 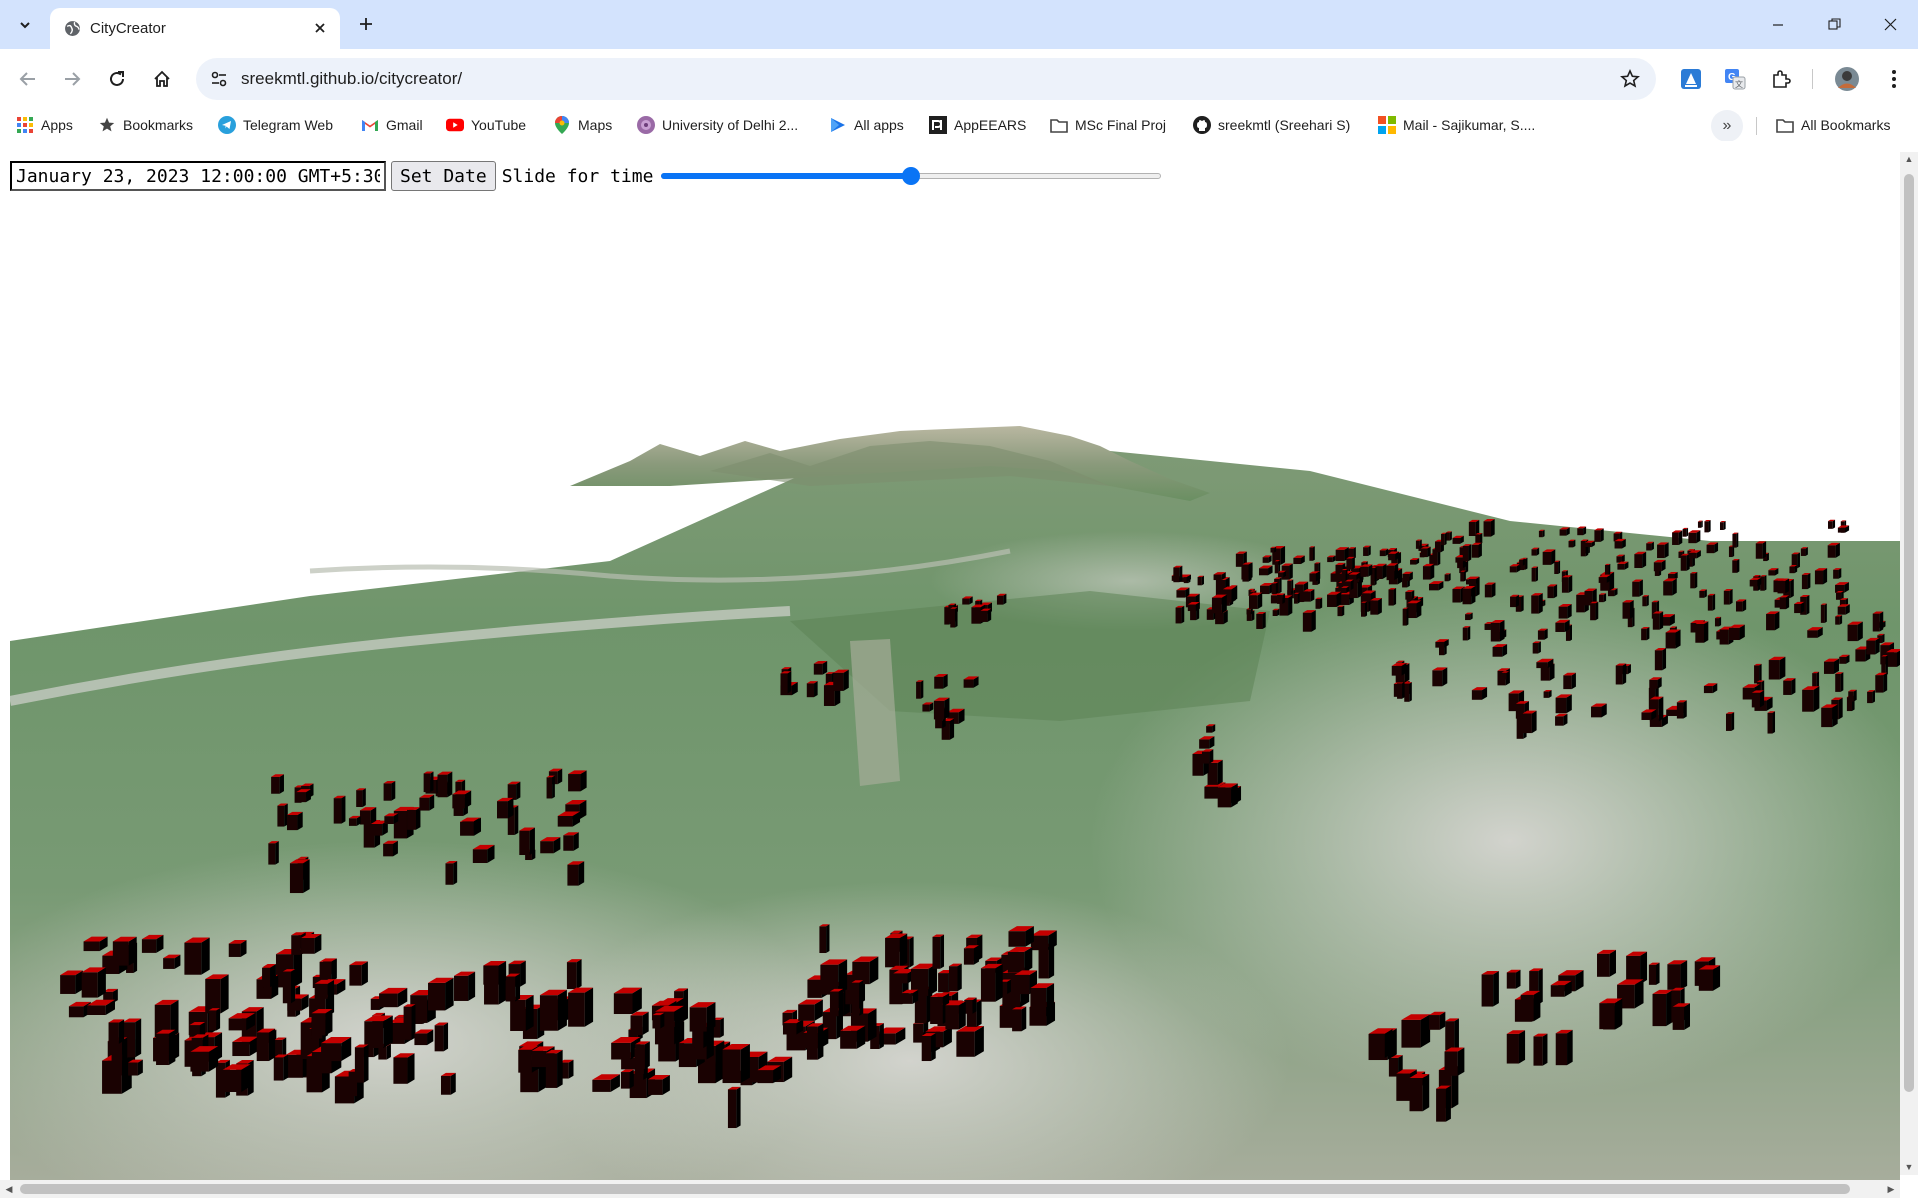 I want to click on tab-search-button, so click(x=25, y=25).